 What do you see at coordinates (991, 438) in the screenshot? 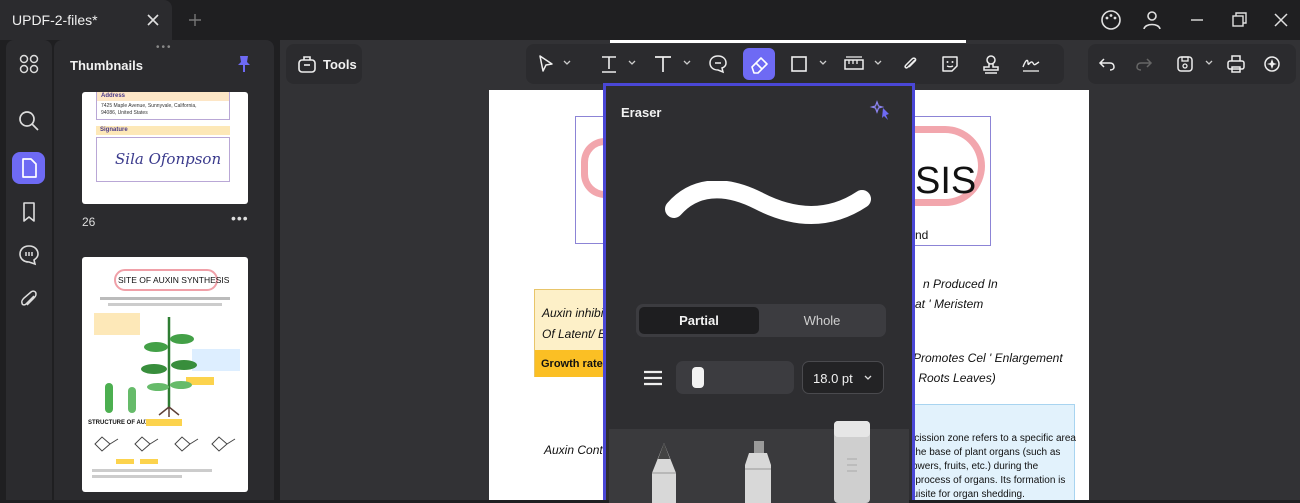
I see `info-line: iscission zone refers to a specific area` at bounding box center [991, 438].